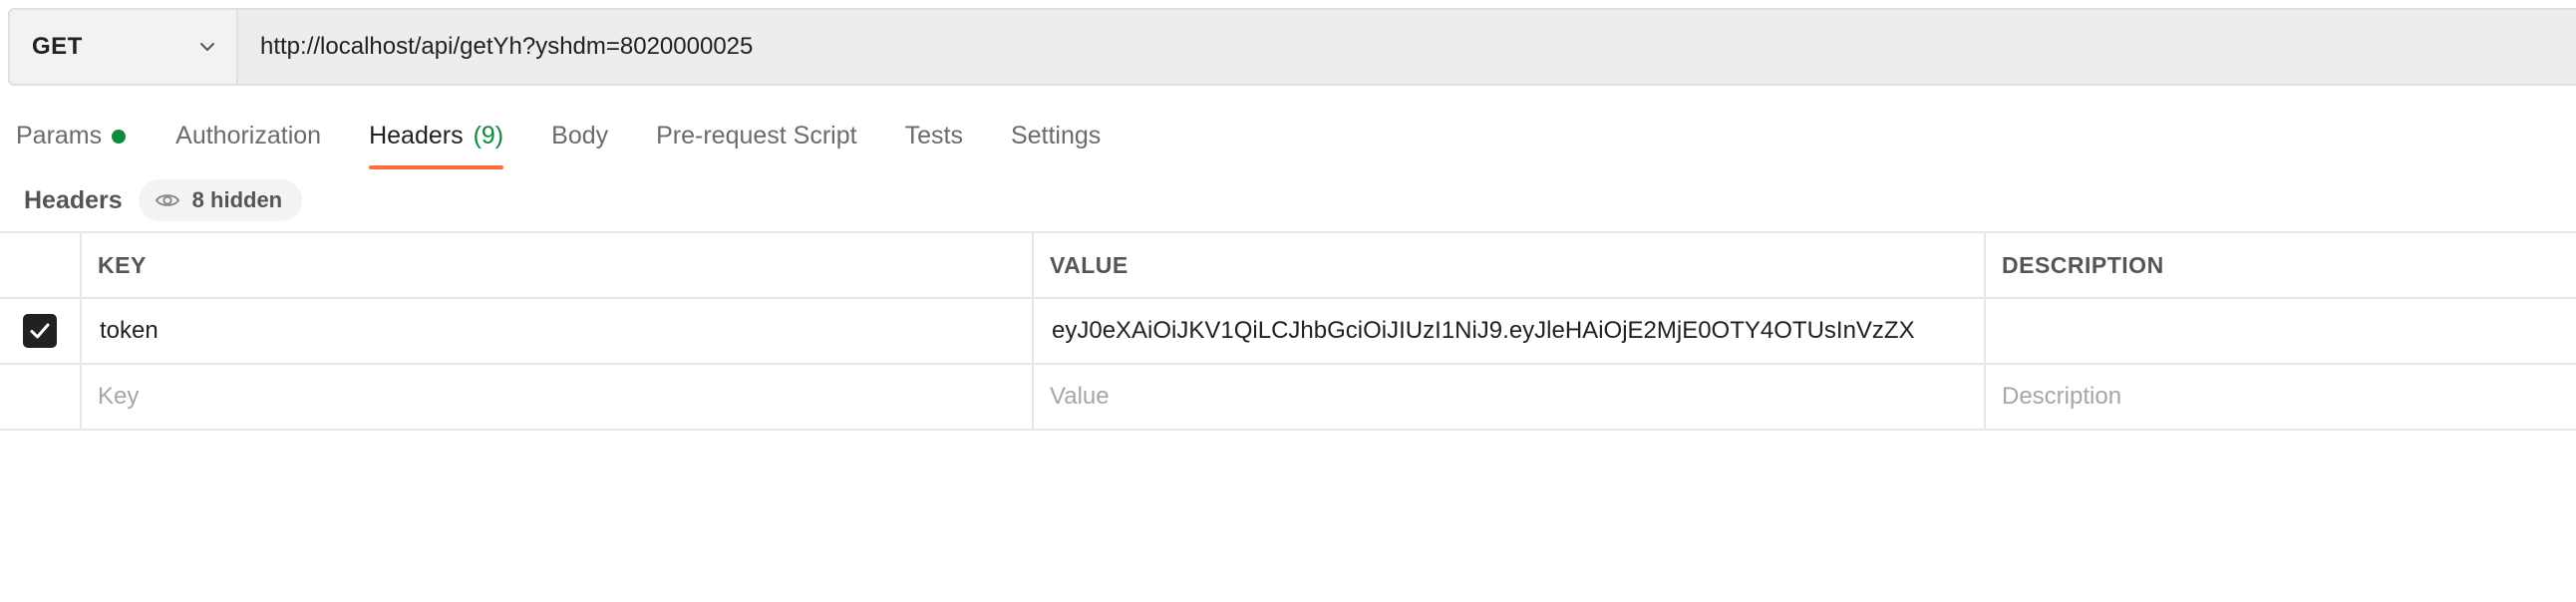  I want to click on table-new-row: Key Value Description, so click(1288, 398).